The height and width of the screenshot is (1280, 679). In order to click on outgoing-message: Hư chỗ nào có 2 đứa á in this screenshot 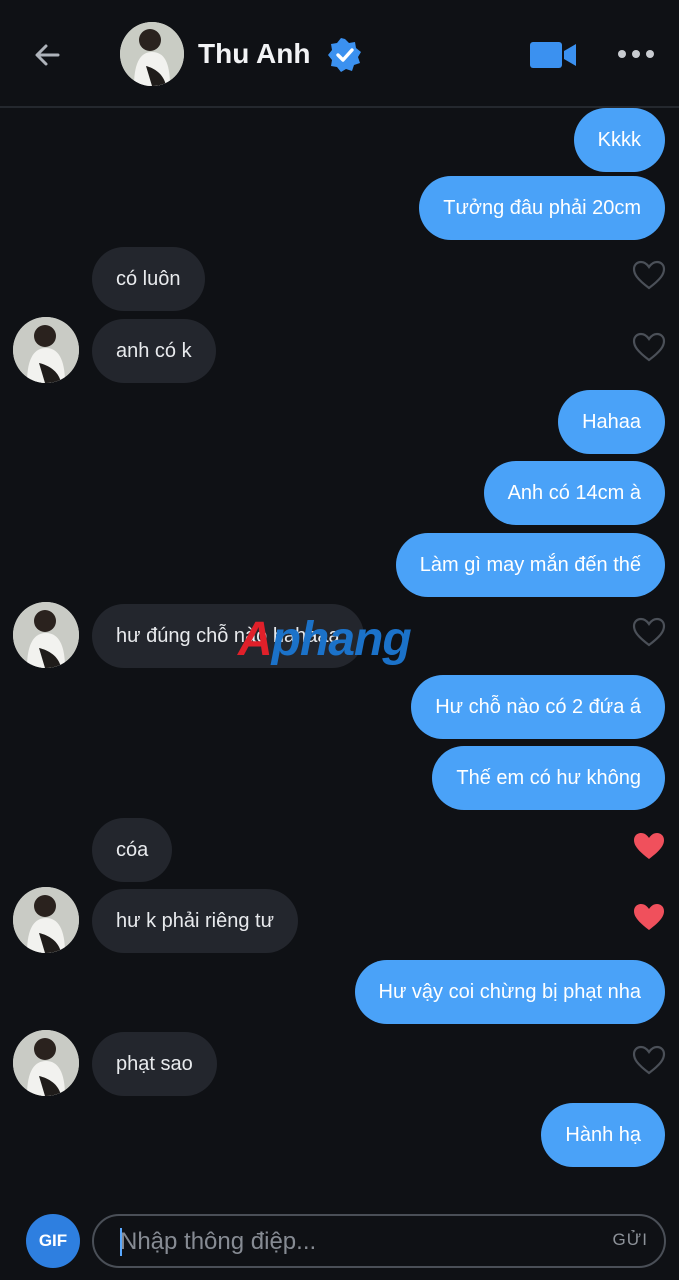, I will do `click(538, 707)`.